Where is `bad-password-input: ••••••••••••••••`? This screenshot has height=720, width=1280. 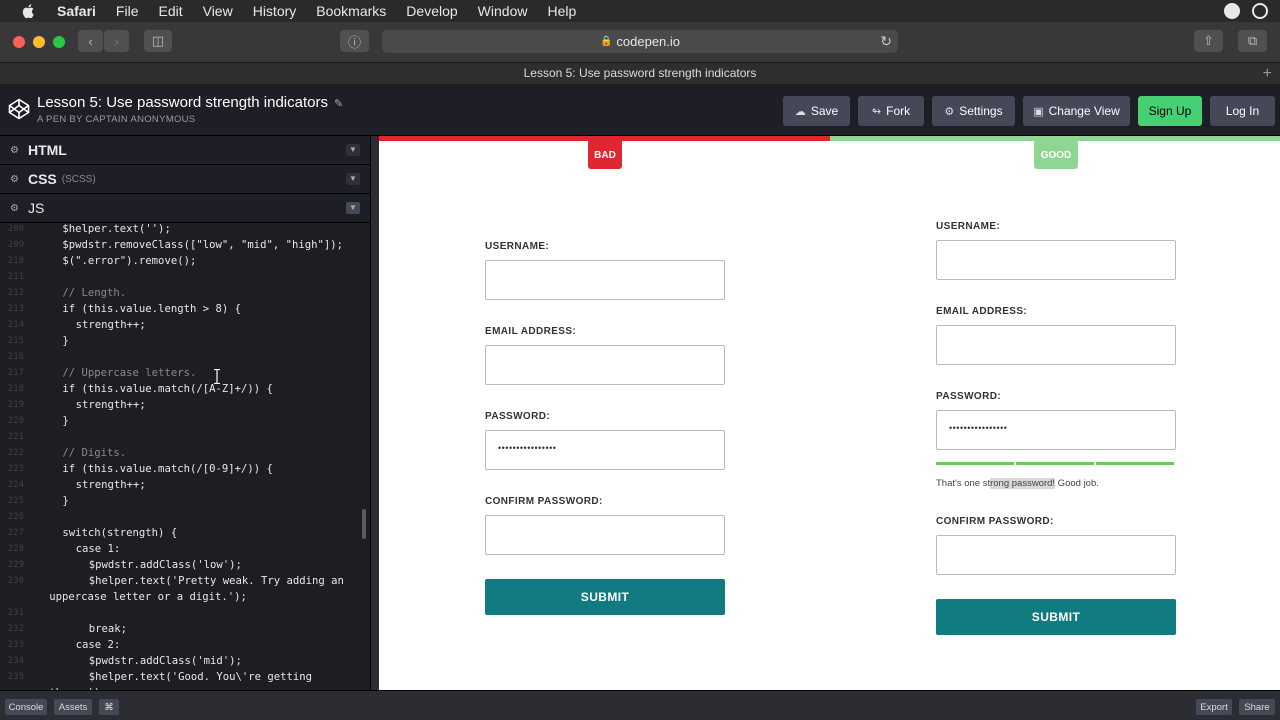 bad-password-input: •••••••••••••••• is located at coordinates (605, 450).